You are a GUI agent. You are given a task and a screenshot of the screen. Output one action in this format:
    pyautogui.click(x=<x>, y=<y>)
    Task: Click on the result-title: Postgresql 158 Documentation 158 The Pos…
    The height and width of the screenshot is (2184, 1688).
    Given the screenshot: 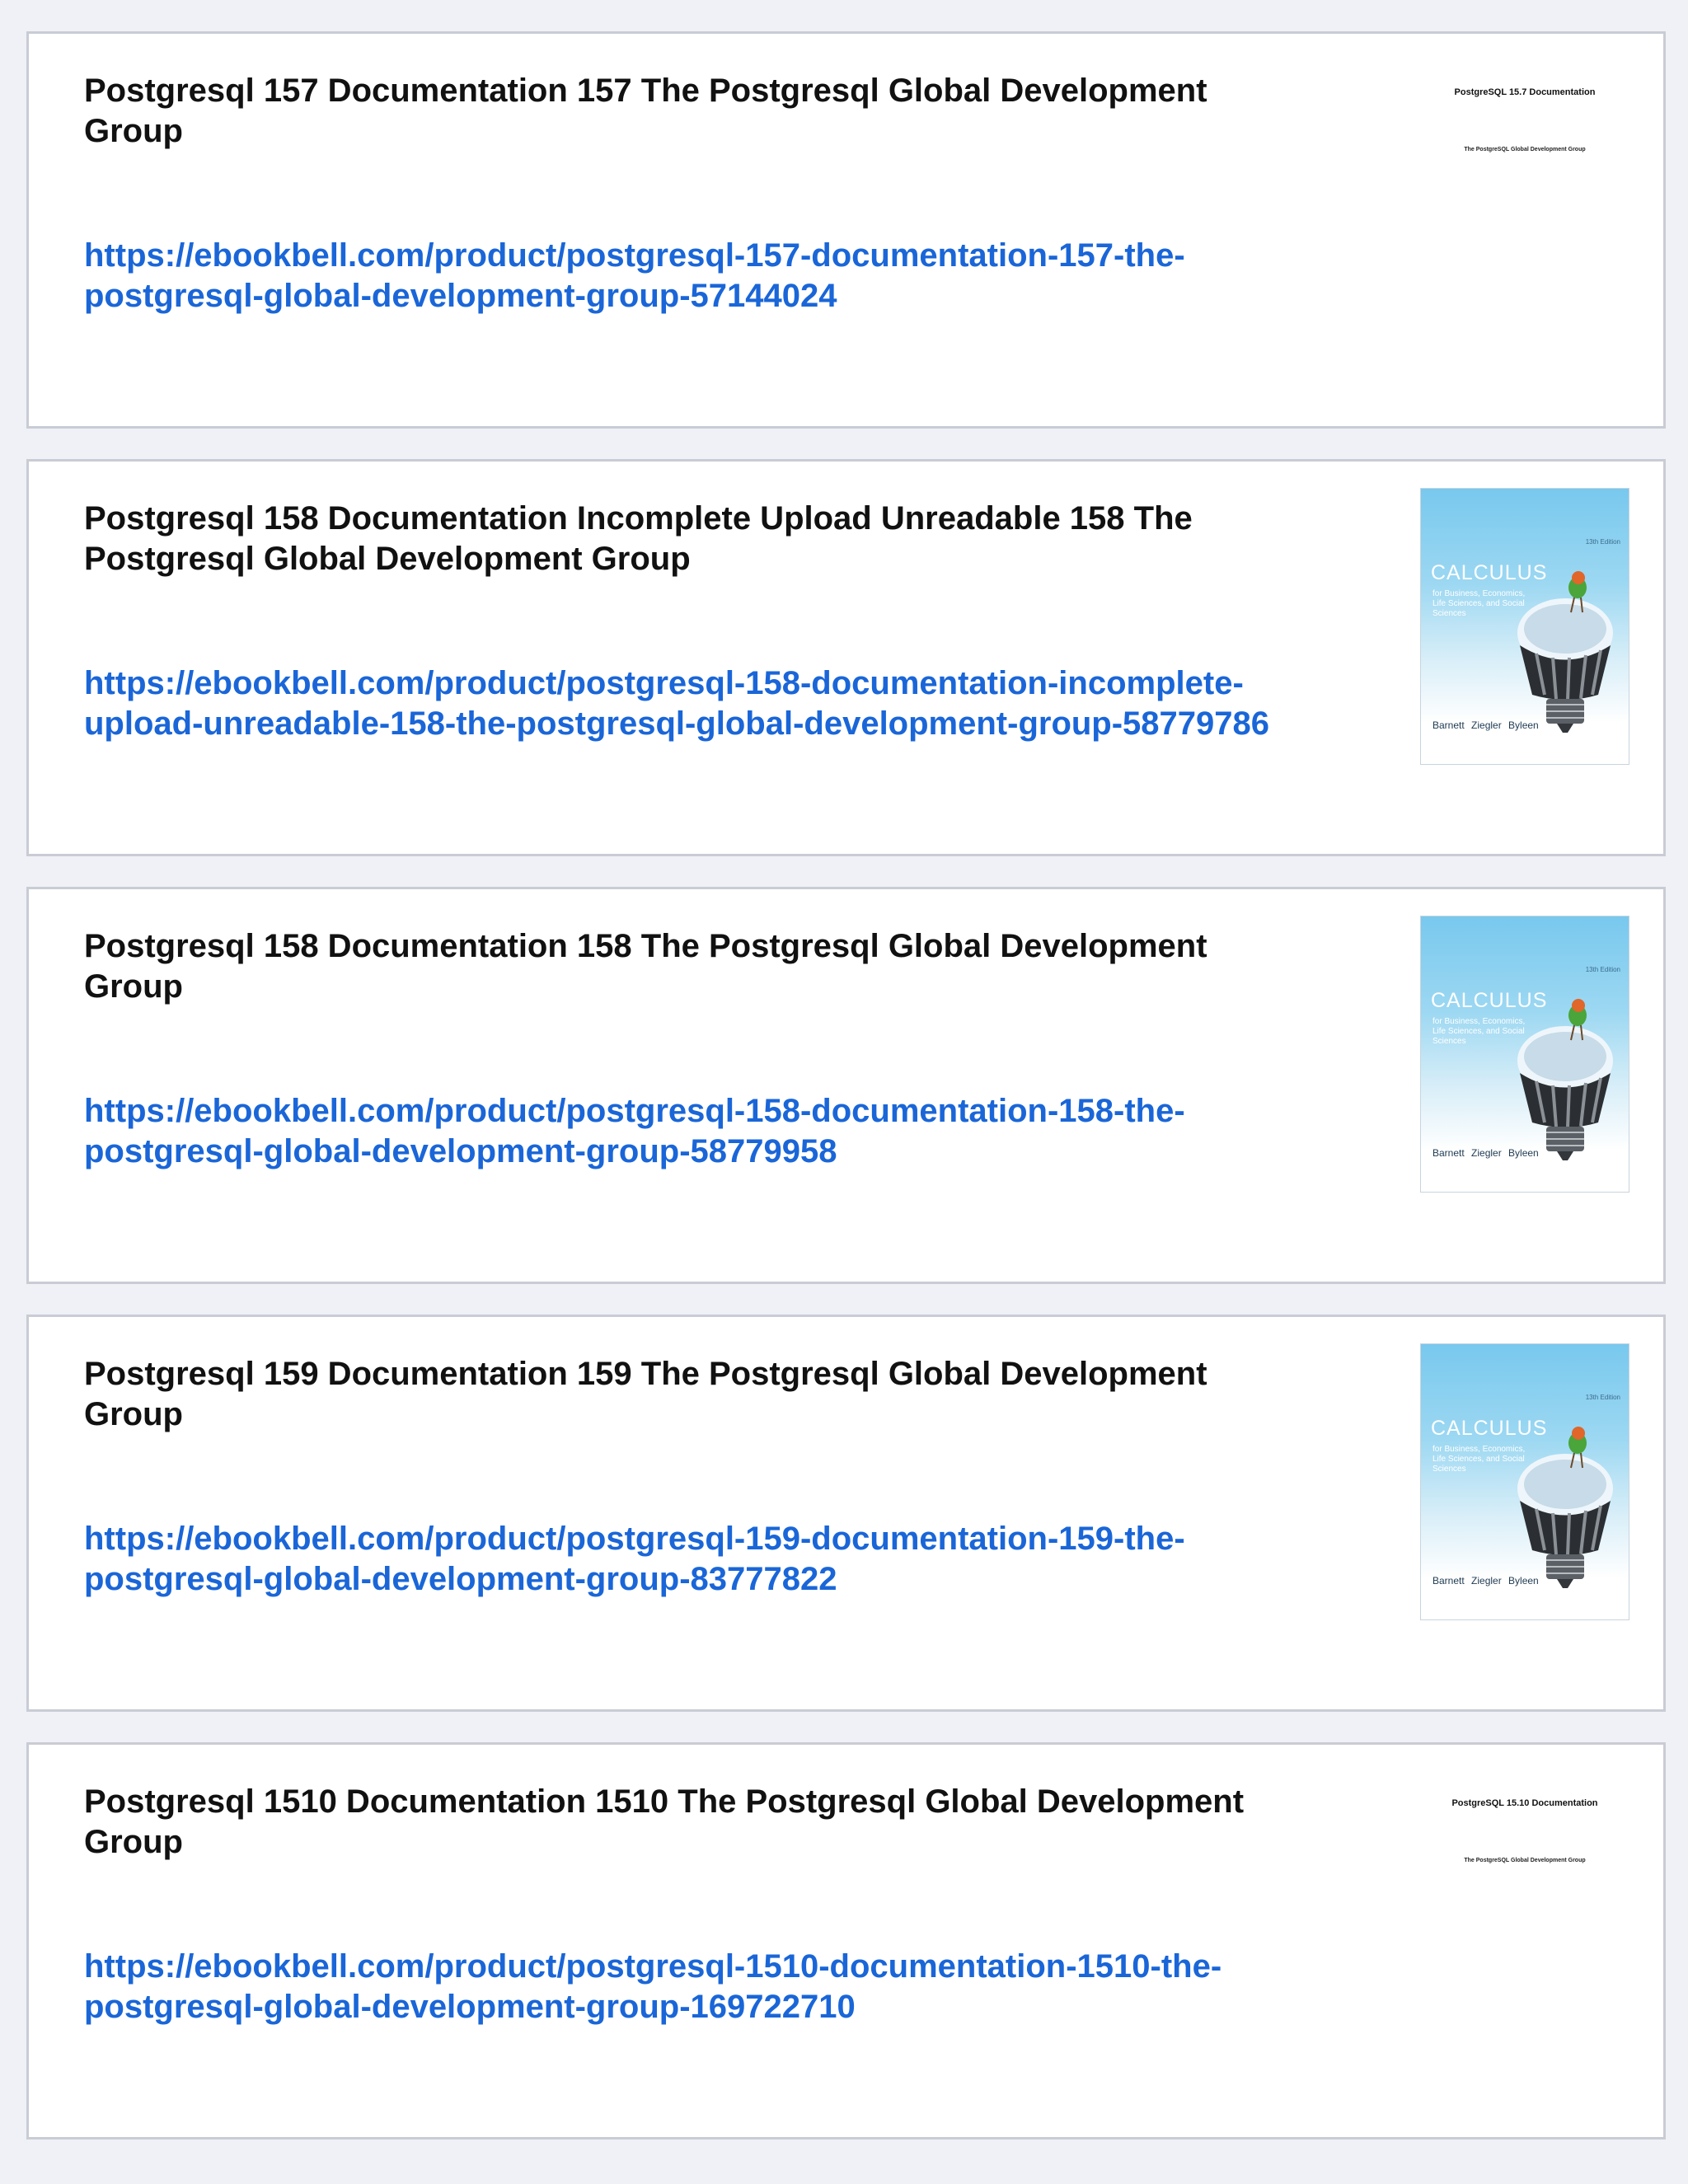 What is the action you would take?
    pyautogui.click(x=645, y=966)
    